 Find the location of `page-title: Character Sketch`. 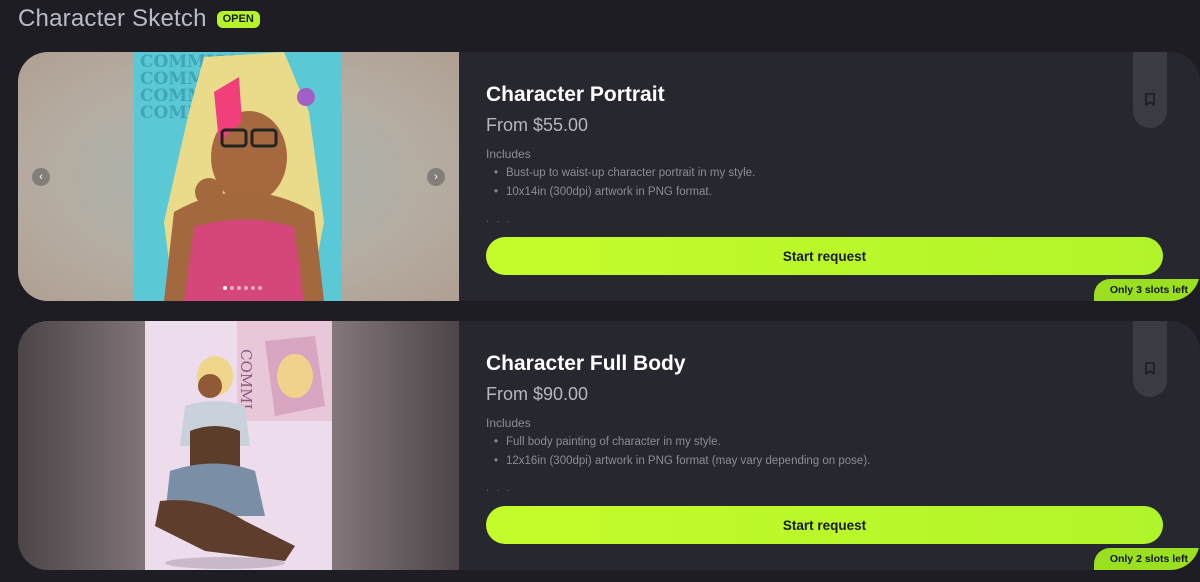

page-title: Character Sketch is located at coordinates (112, 18).